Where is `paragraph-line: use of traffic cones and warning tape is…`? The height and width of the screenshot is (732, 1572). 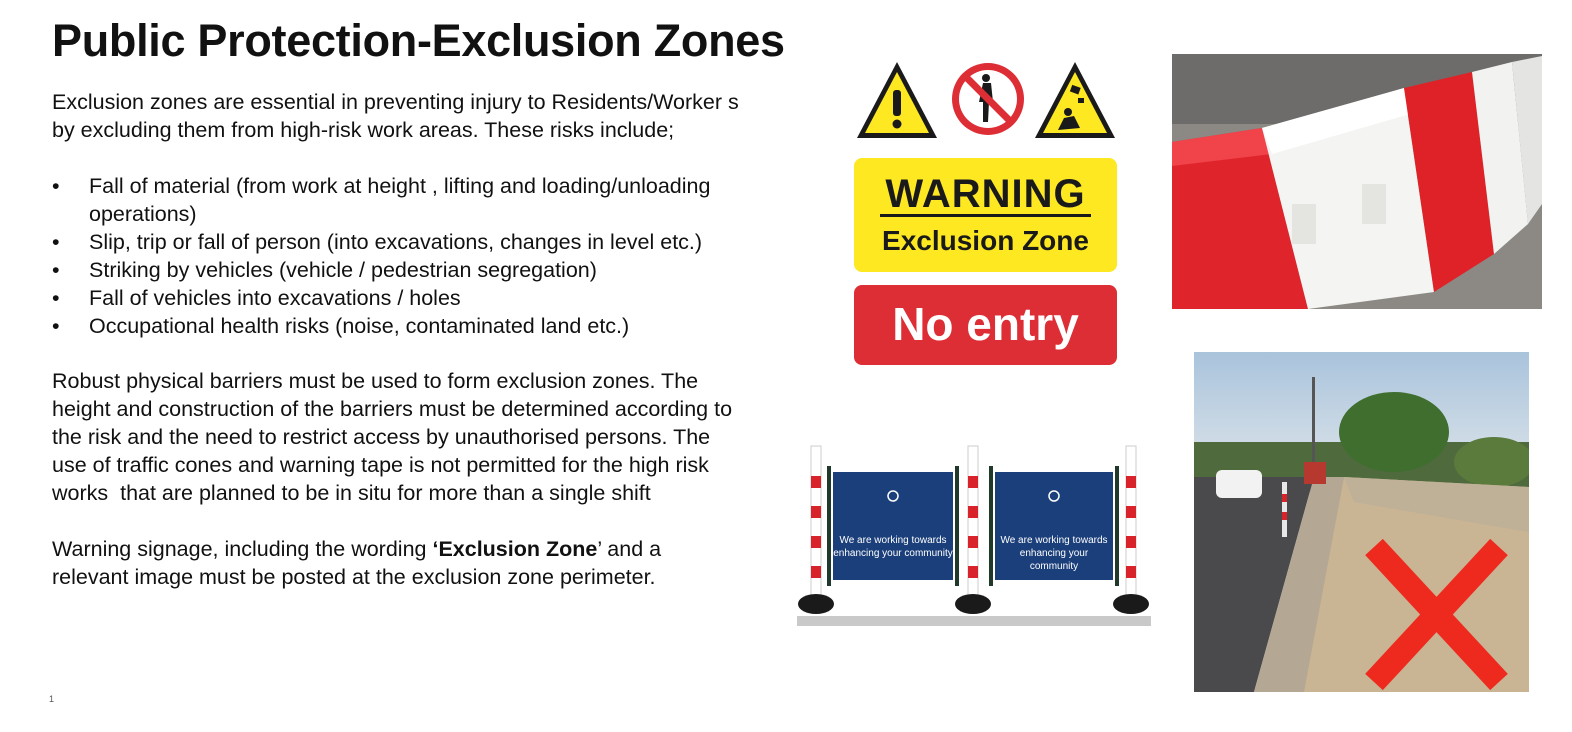
paragraph-line: use of traffic cones and warning tape is… is located at coordinates (380, 465).